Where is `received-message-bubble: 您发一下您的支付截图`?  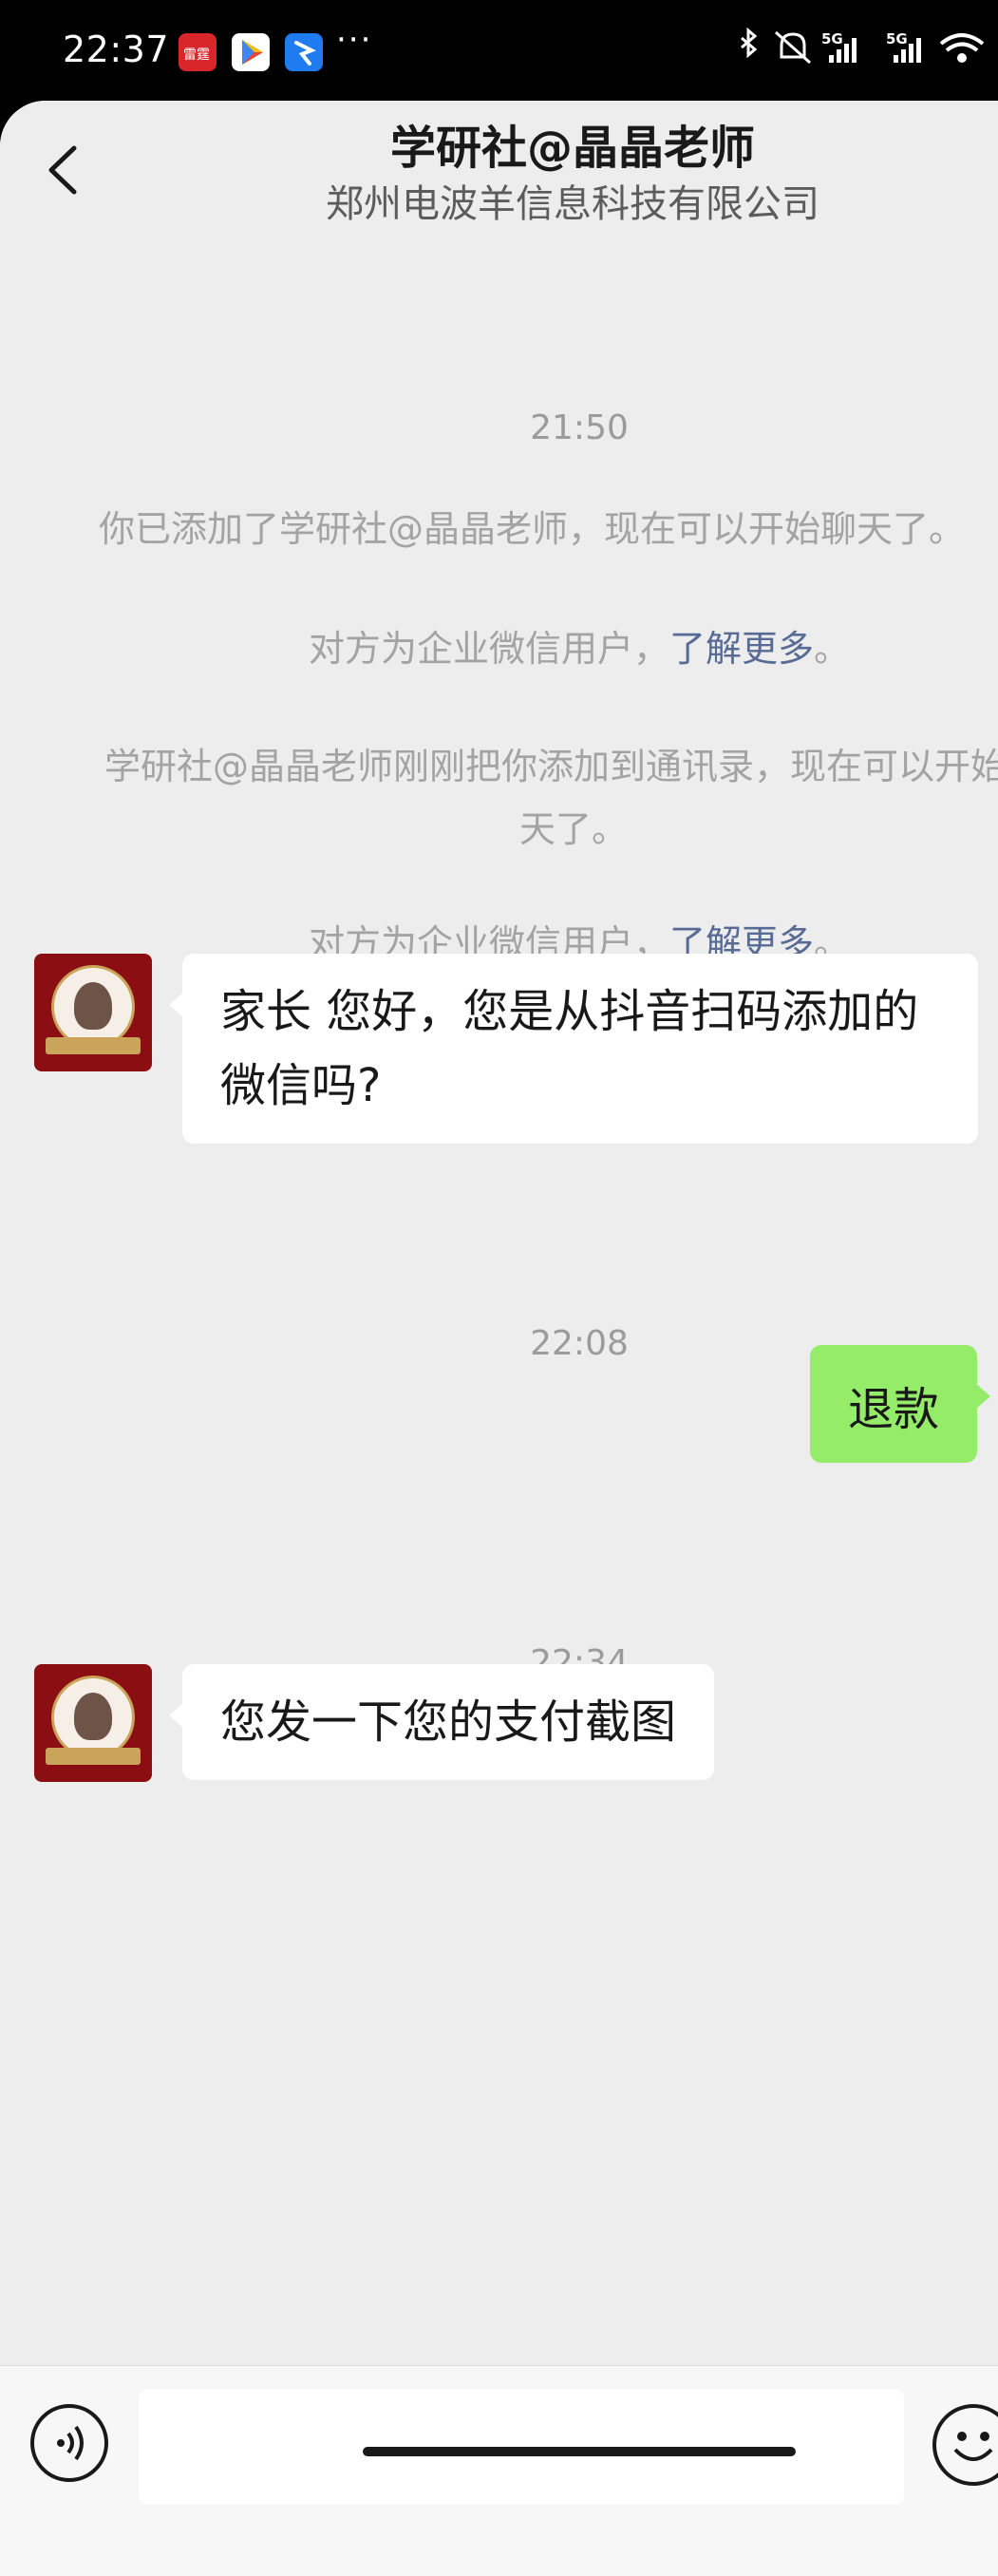
received-message-bubble: 您发一下您的支付截图 is located at coordinates (441, 1722).